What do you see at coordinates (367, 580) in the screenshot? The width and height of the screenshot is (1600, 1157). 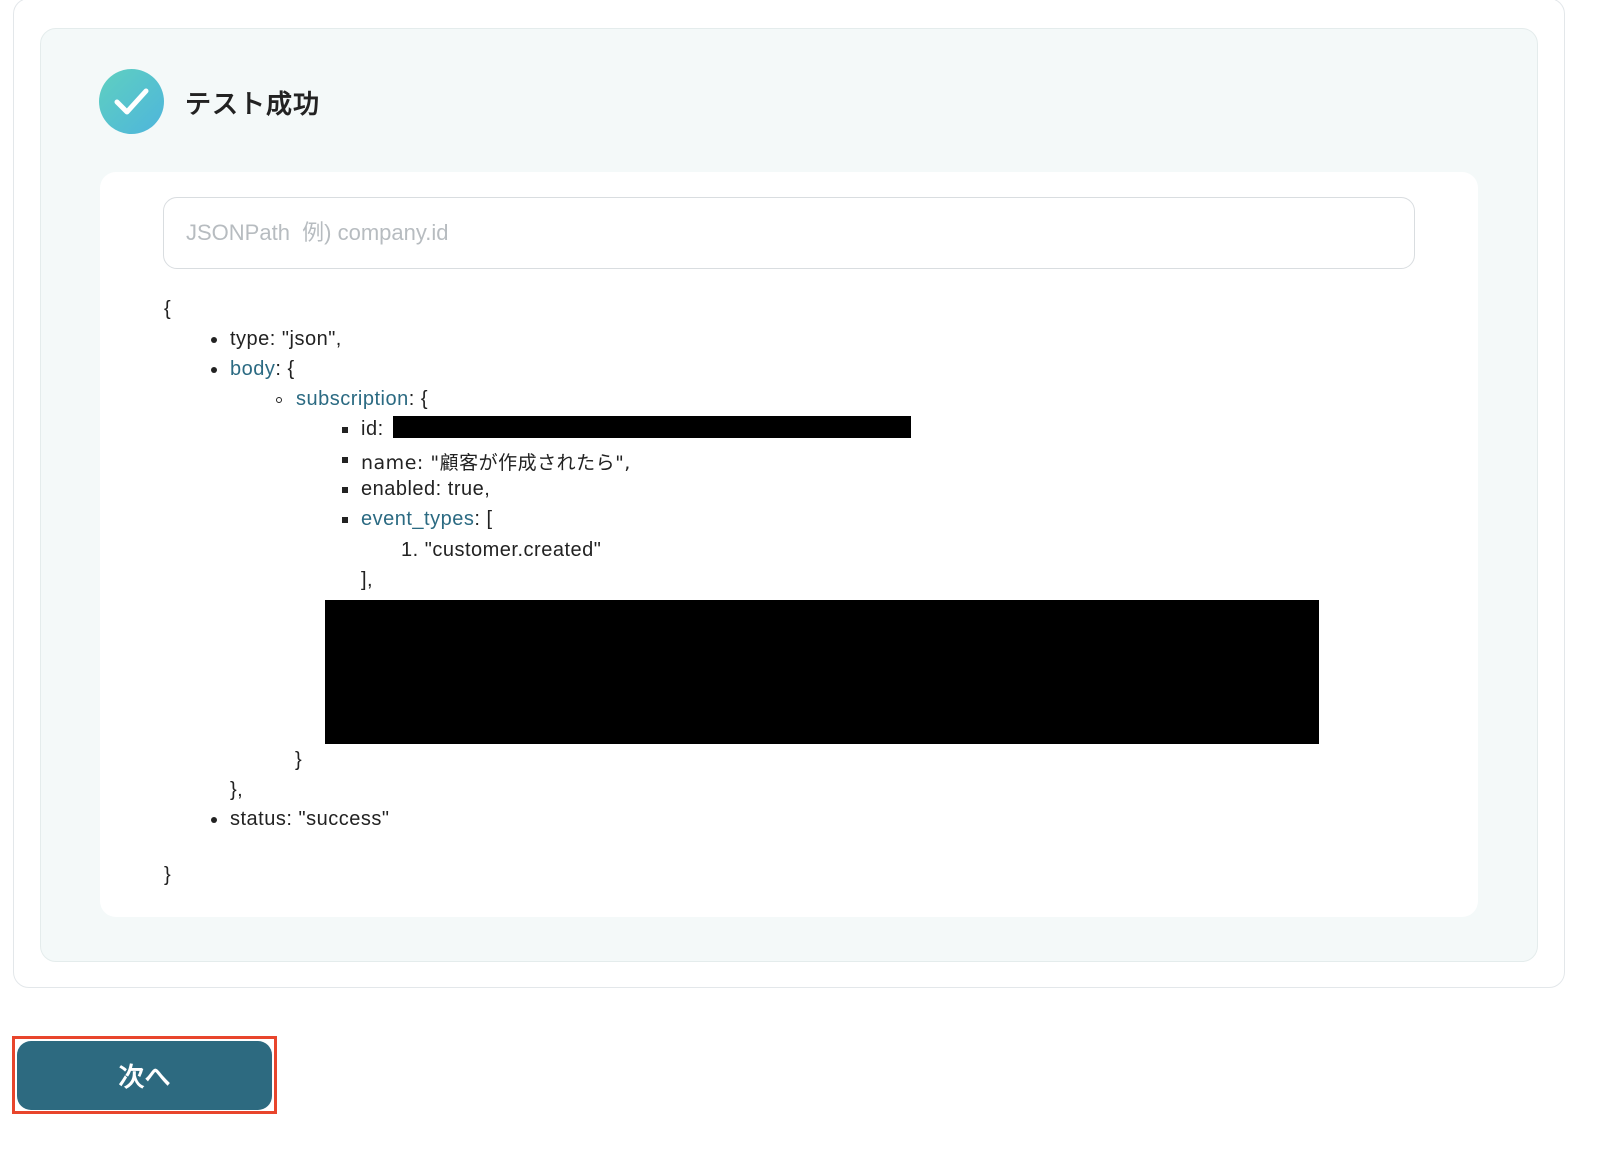 I see `json-event-types-close: ],` at bounding box center [367, 580].